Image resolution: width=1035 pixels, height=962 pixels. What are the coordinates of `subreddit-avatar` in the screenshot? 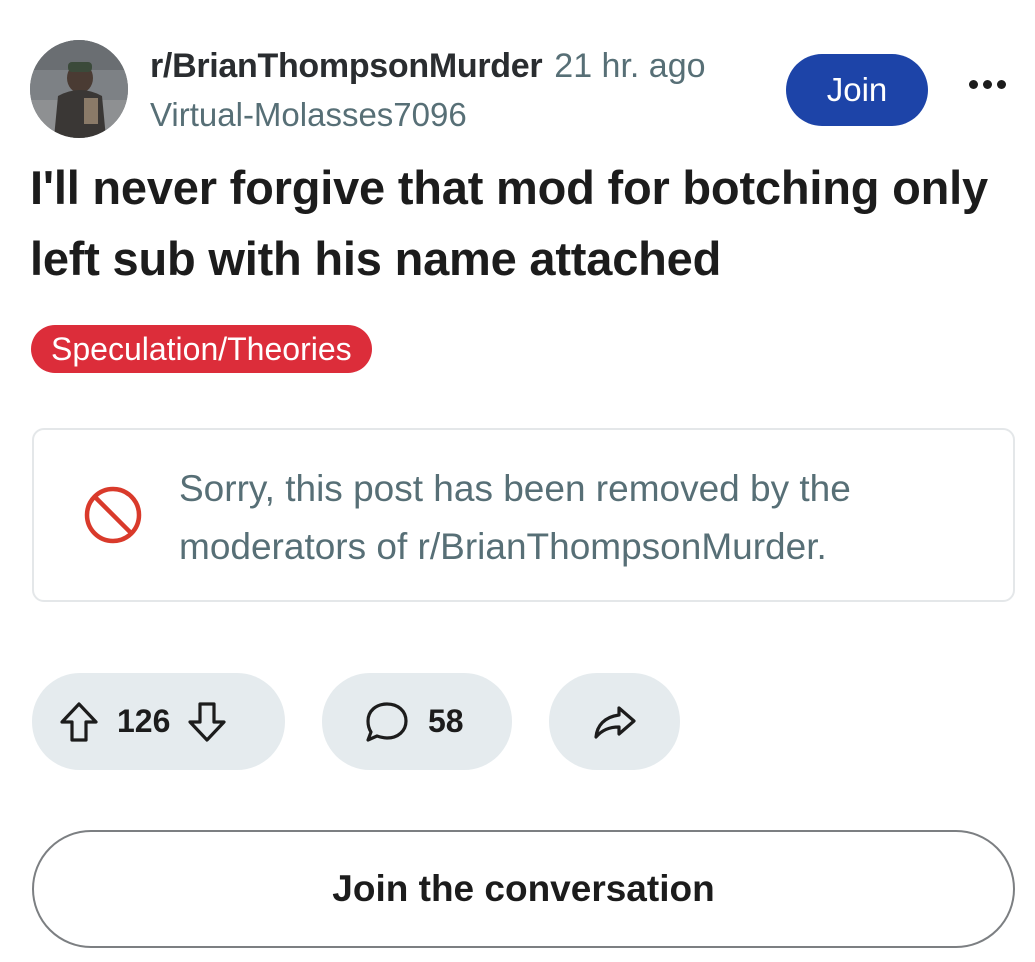 It's located at (79, 89).